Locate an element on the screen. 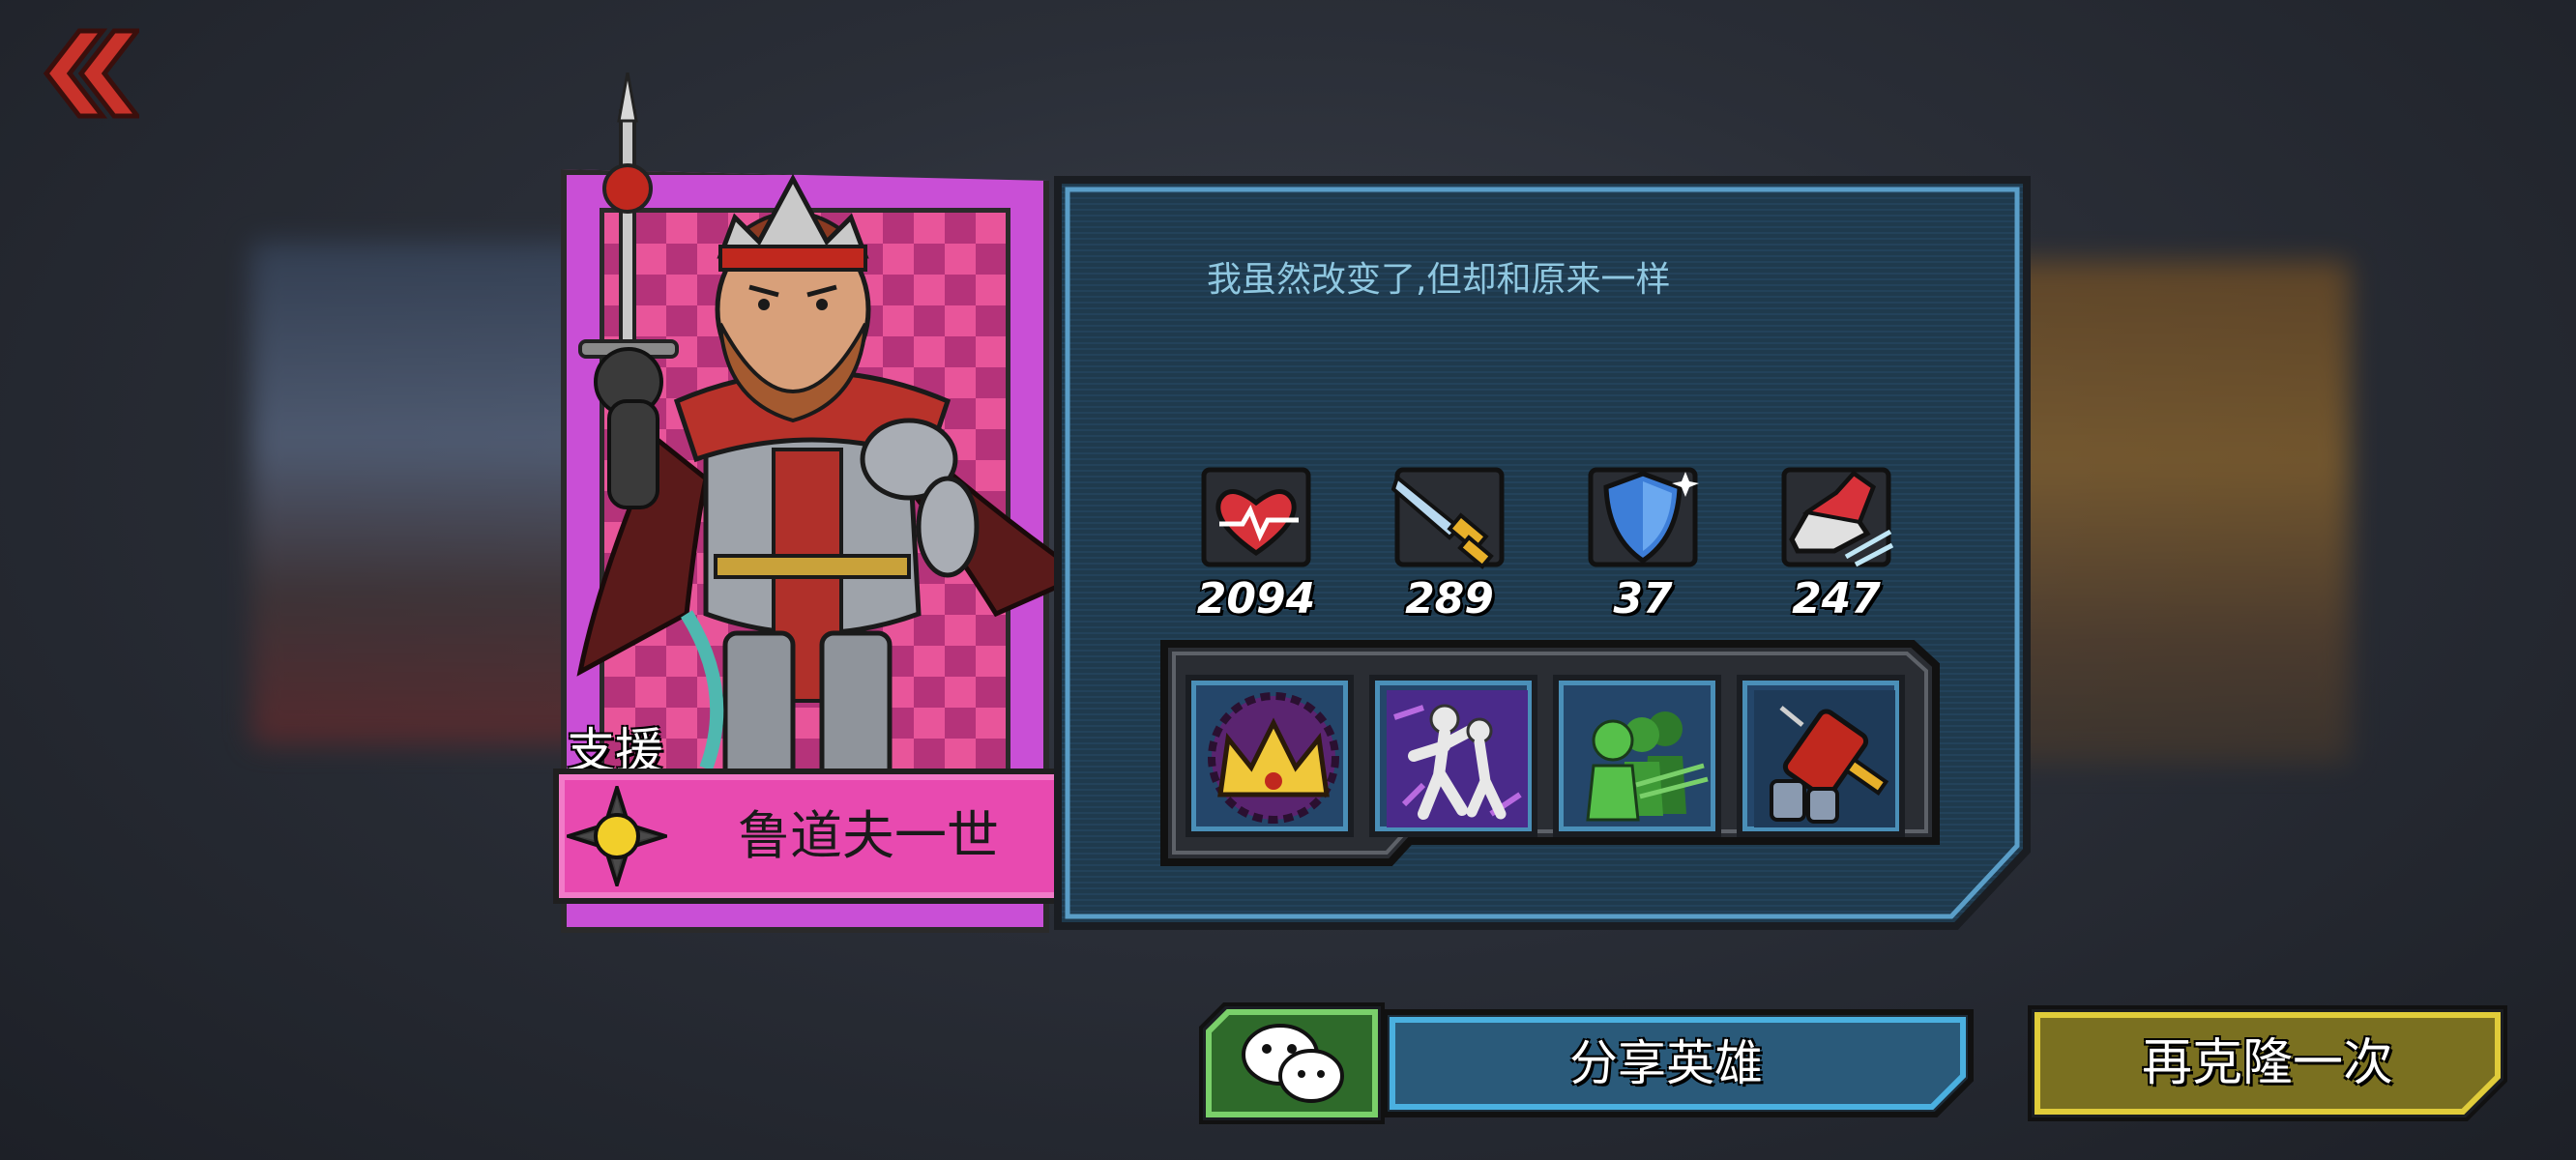 Image resolution: width=2576 pixels, height=1160 pixels. team-silhouettes-skill-icon is located at coordinates (1647, 767).